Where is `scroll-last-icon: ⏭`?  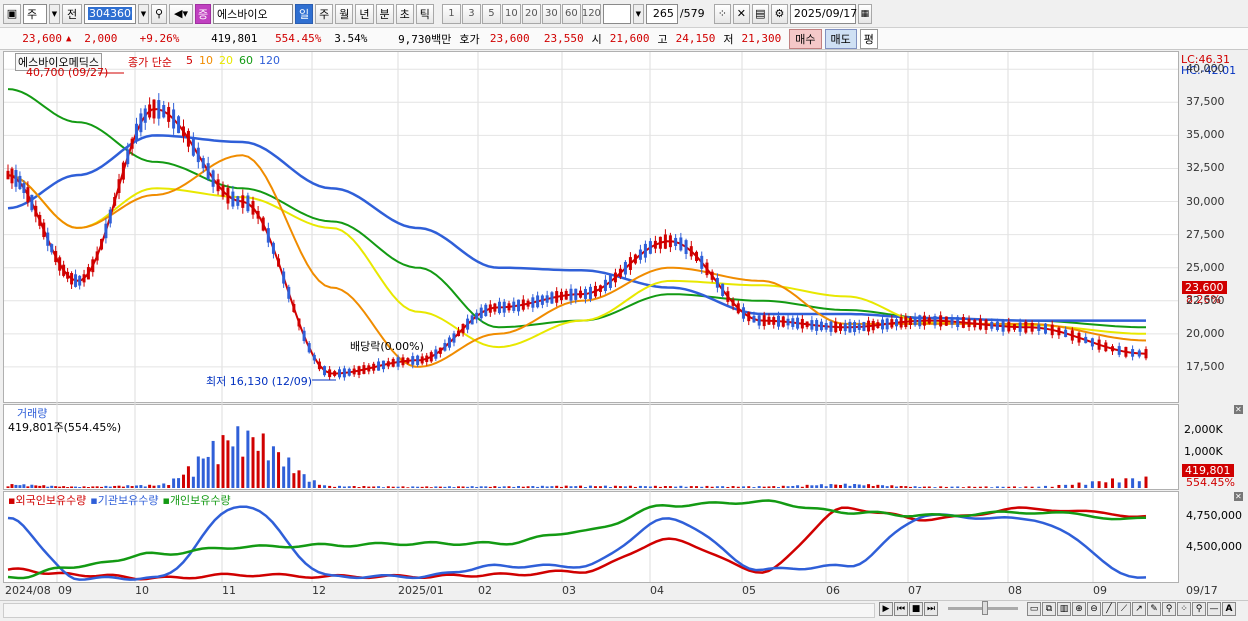
scroll-last-icon: ⏭ is located at coordinates (931, 609).